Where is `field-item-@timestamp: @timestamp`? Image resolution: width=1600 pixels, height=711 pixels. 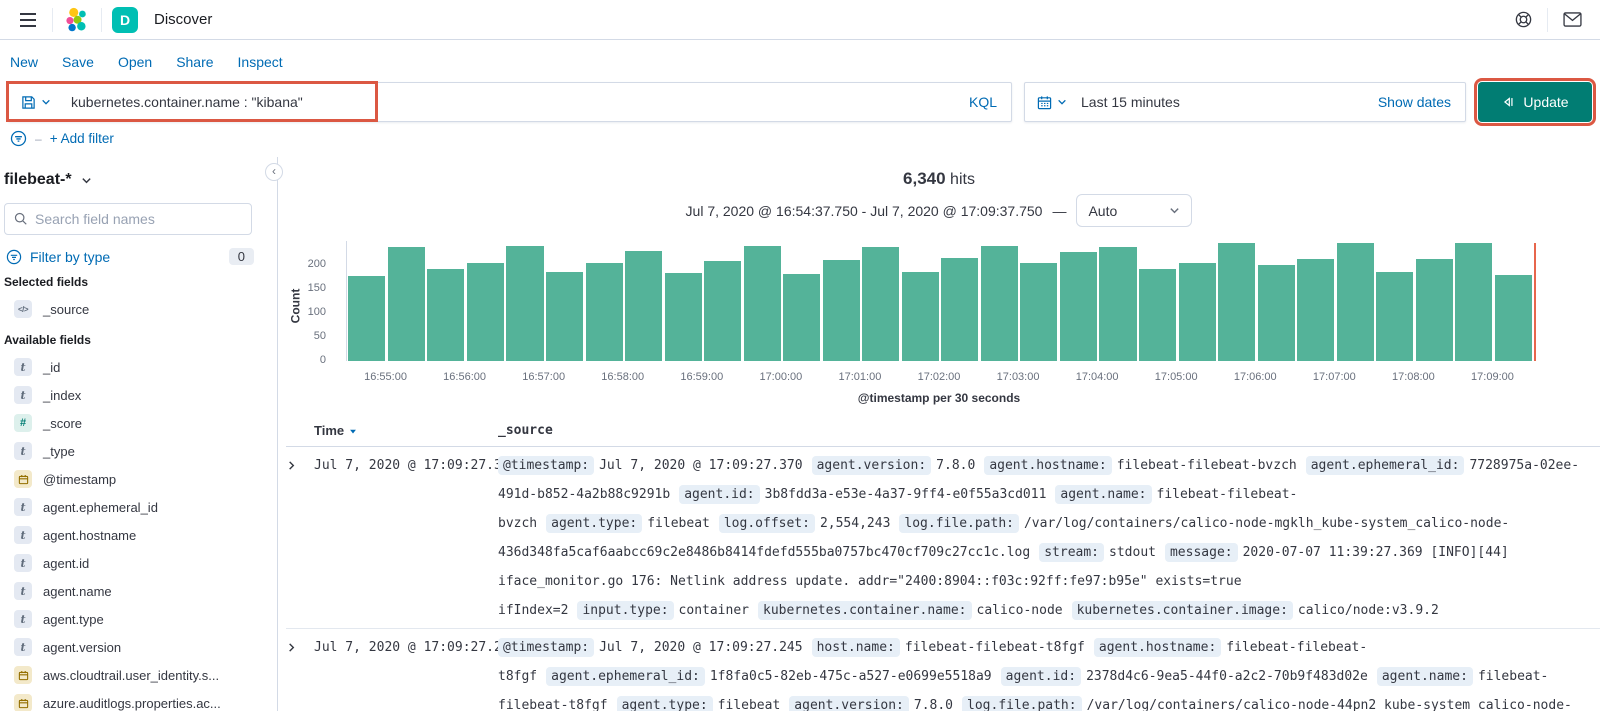 field-item-@timestamp: @timestamp is located at coordinates (133, 479).